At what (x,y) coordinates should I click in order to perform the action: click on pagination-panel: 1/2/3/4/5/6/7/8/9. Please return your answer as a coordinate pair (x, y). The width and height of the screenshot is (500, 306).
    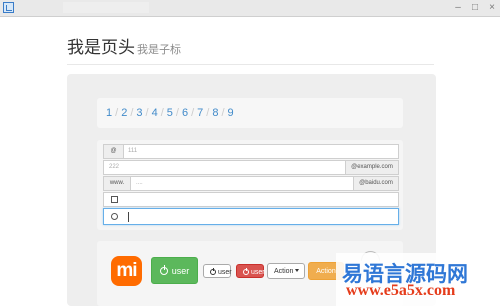
    Looking at the image, I should click on (250, 113).